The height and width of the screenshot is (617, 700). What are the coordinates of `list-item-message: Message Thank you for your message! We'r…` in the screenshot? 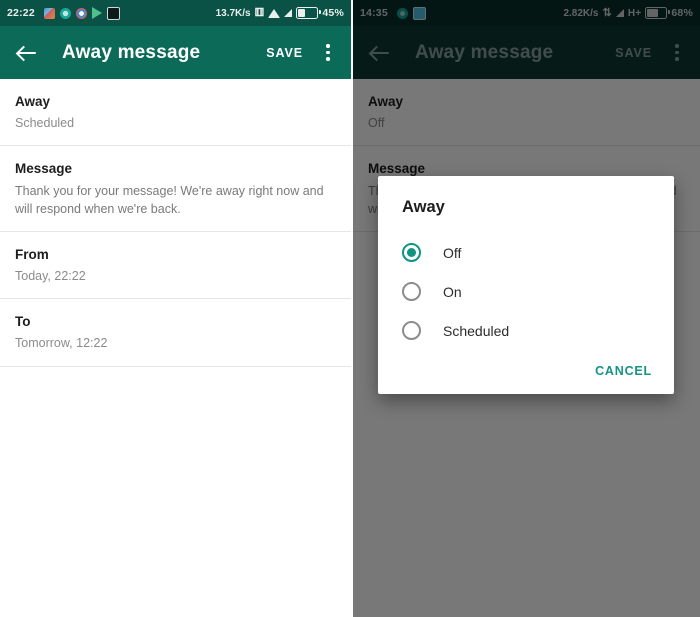 It's located at (175, 189).